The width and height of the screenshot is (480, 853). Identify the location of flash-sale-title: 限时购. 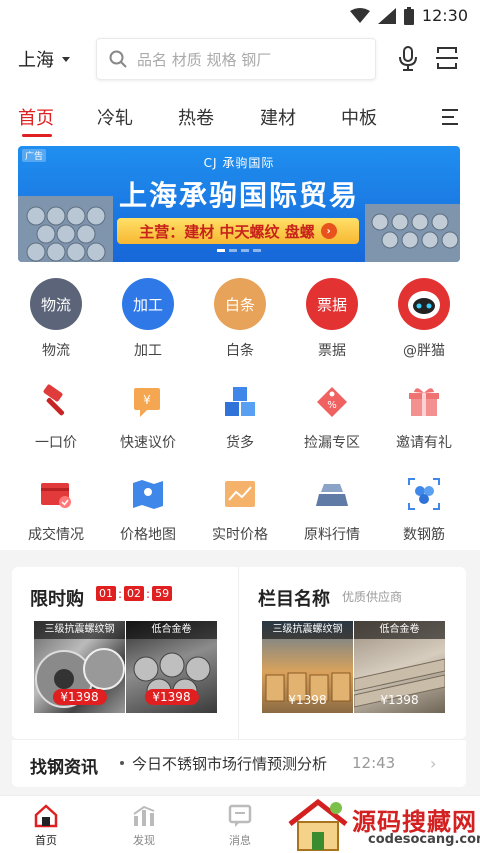
(57, 598).